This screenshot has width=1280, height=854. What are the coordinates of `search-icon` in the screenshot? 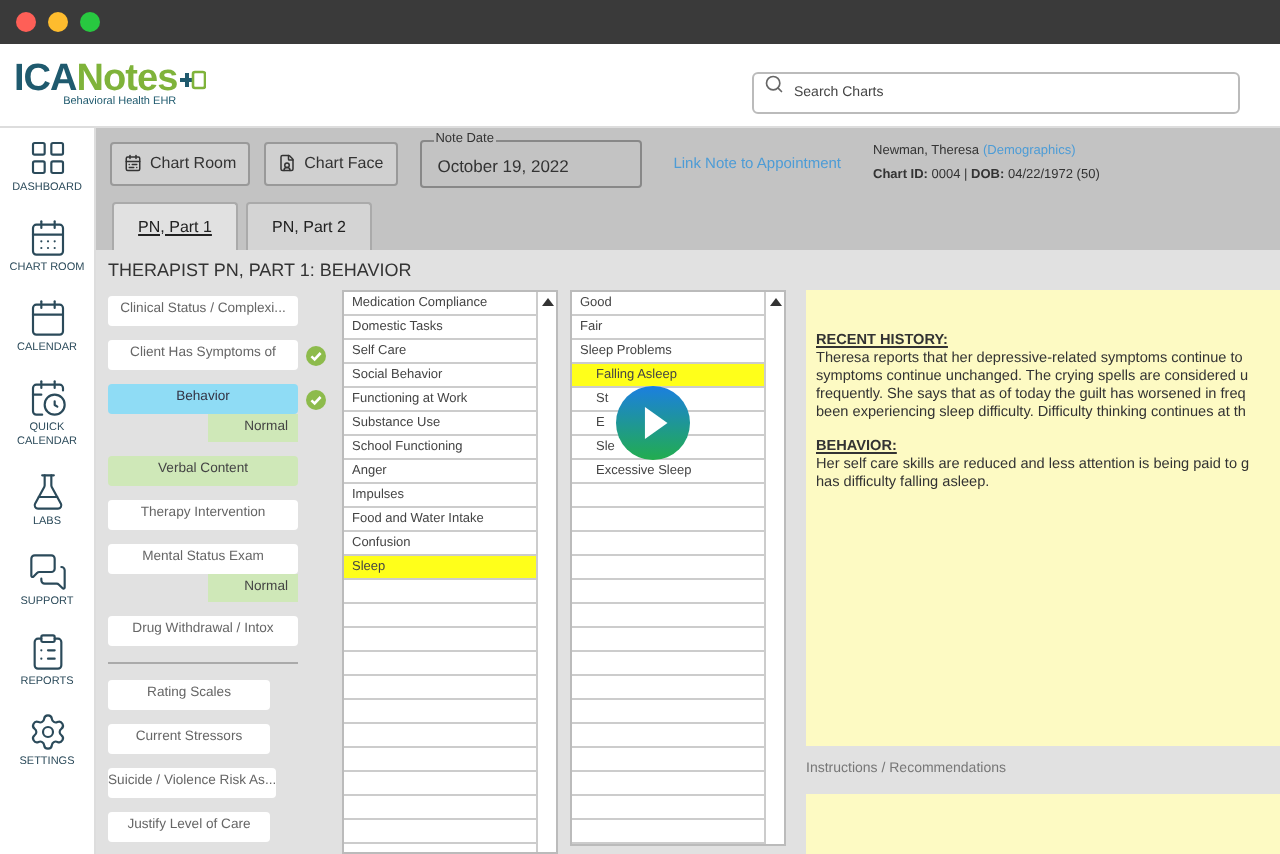 It's located at (774, 84).